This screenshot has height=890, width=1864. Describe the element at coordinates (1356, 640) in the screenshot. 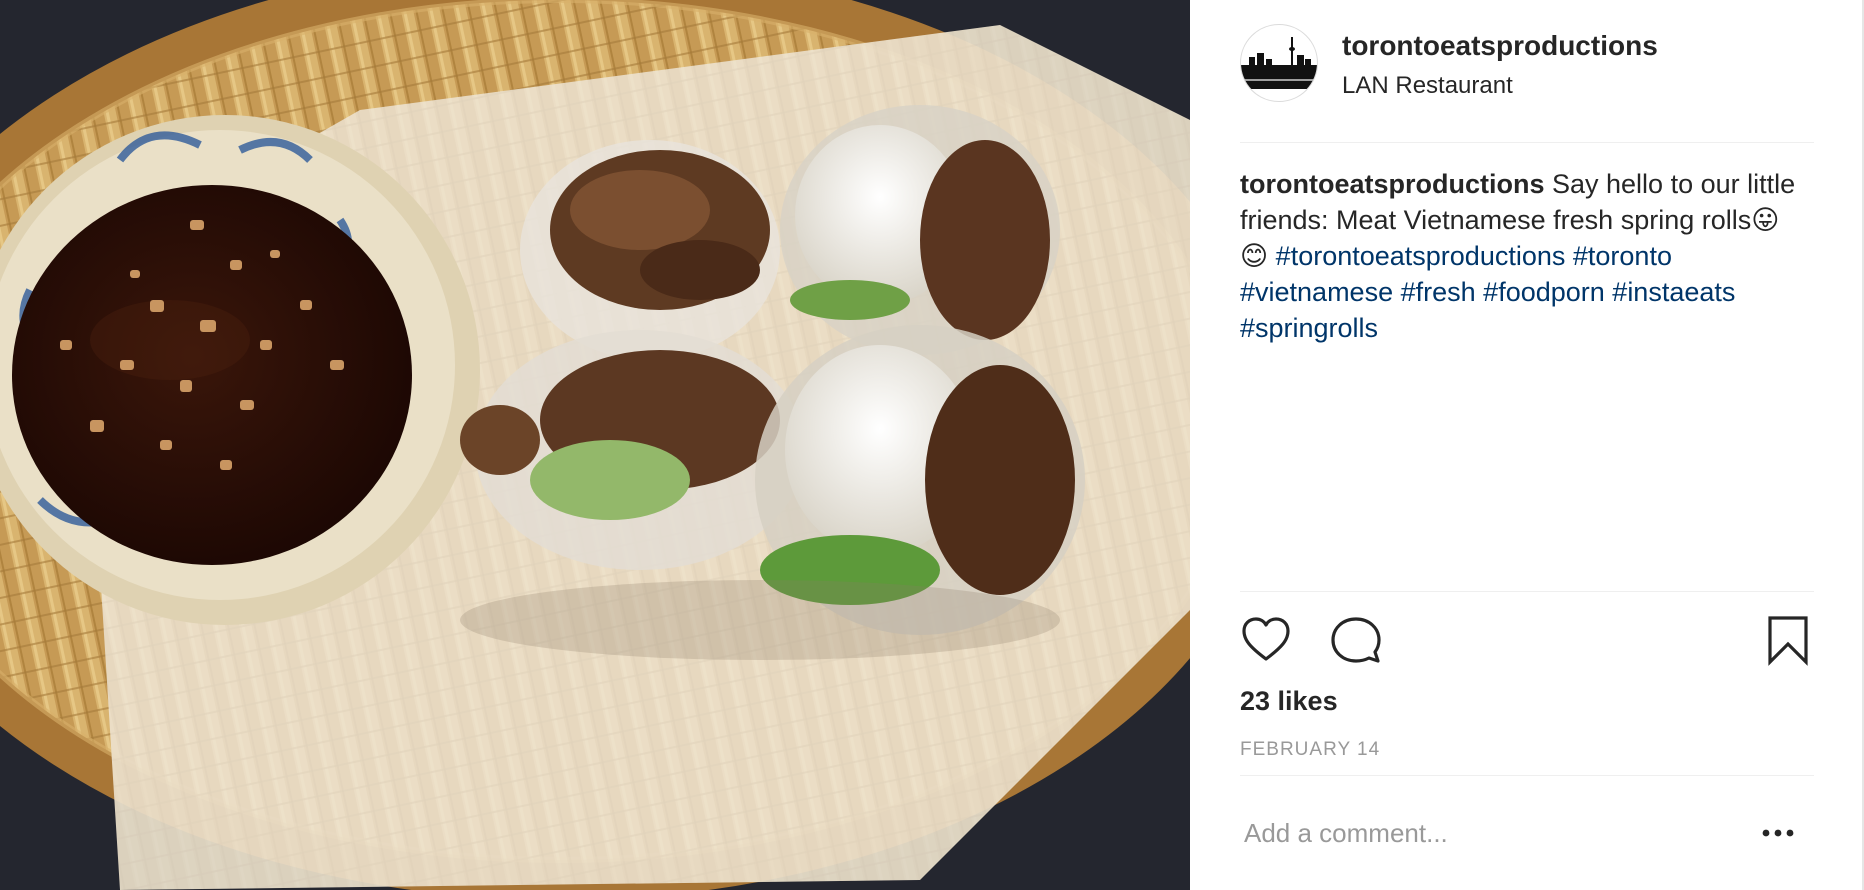

I see `speech-bubble-icon` at that location.